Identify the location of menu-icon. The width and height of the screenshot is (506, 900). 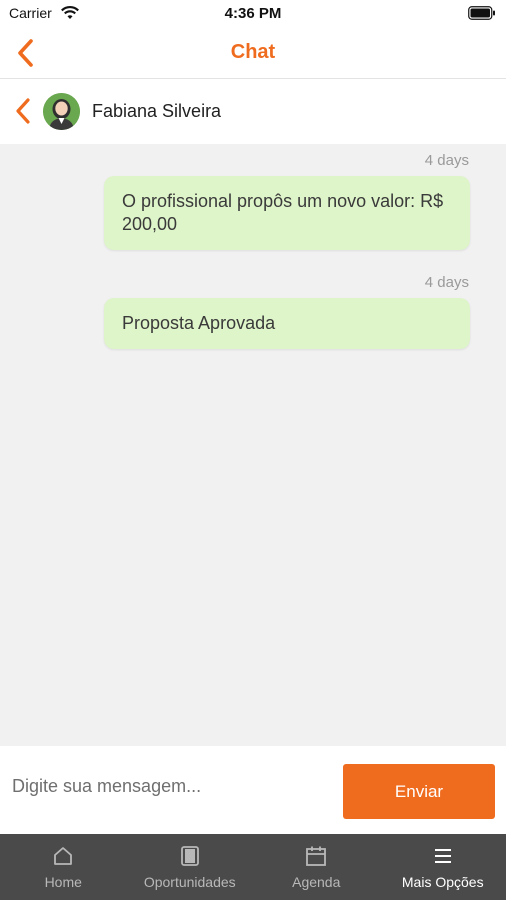
(442, 856).